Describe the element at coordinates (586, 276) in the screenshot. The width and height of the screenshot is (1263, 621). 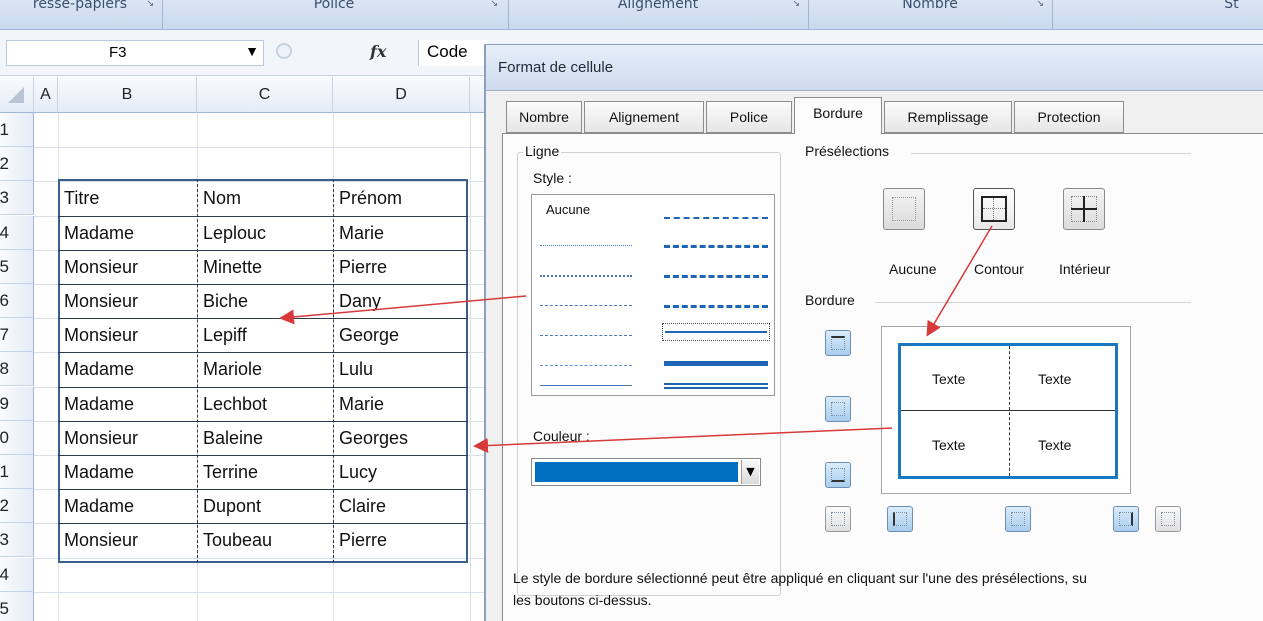
I see `style-option-dotted` at that location.